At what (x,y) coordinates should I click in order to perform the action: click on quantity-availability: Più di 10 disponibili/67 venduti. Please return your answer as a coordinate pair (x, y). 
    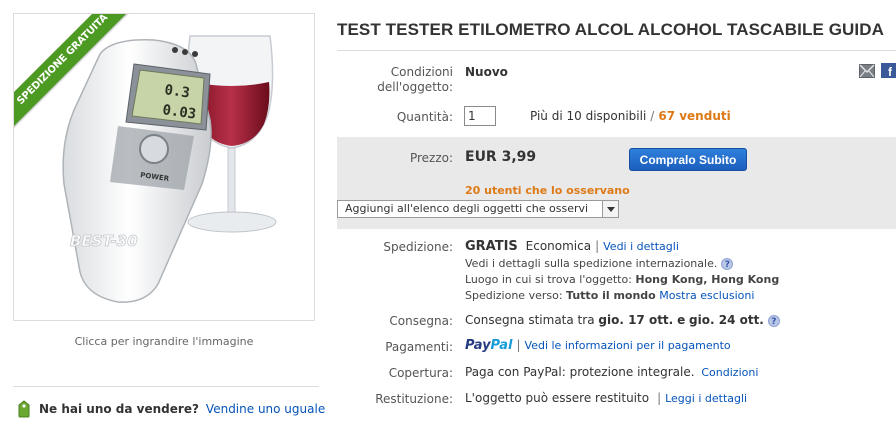
    Looking at the image, I should click on (630, 116).